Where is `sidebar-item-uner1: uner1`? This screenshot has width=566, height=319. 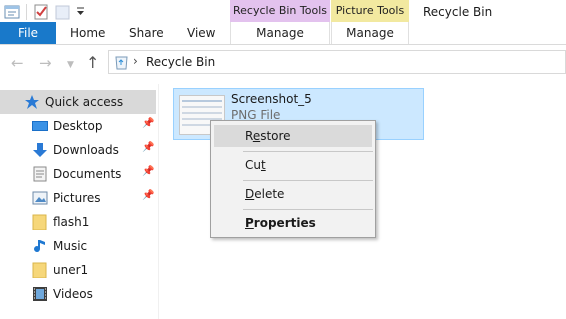
sidebar-item-uner1: uner1 is located at coordinates (78, 270).